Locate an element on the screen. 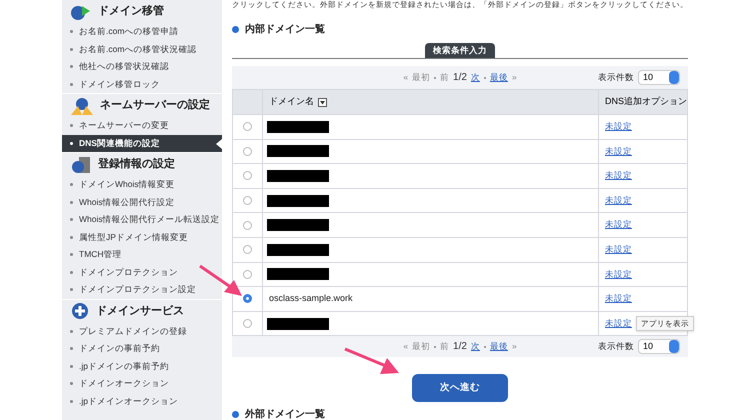 Image resolution: width=730 pixels, height=420 pixels. search-tab: 検索条件入力 is located at coordinates (460, 50).